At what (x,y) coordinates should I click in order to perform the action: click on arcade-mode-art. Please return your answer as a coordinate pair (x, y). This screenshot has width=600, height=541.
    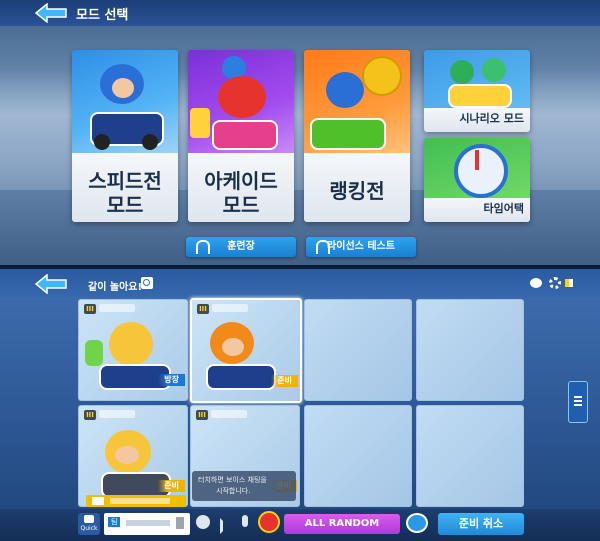
    Looking at the image, I should click on (241, 102).